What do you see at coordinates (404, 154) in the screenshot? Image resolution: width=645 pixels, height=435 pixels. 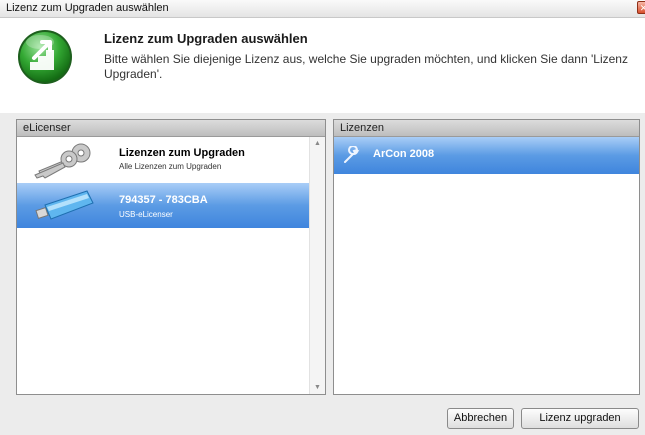 I see `list-item-title: ArCon 2008` at bounding box center [404, 154].